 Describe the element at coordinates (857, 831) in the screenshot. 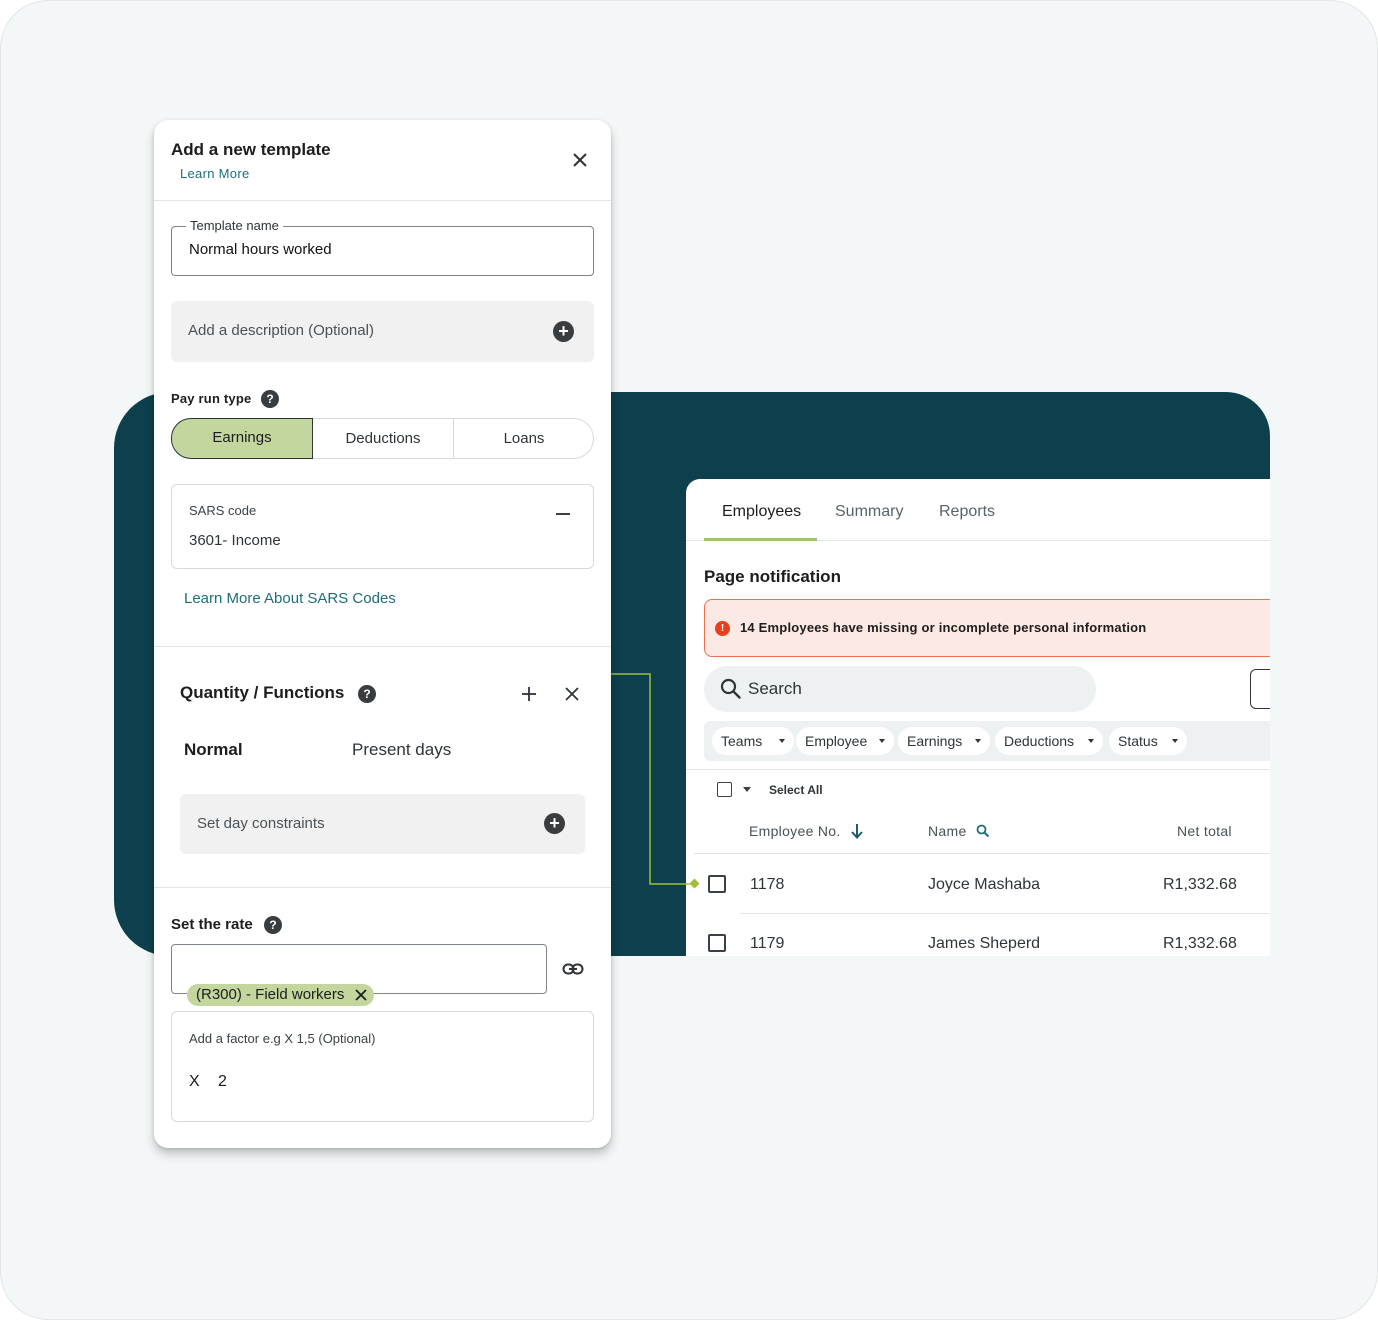

I see `sort-down-icon` at that location.